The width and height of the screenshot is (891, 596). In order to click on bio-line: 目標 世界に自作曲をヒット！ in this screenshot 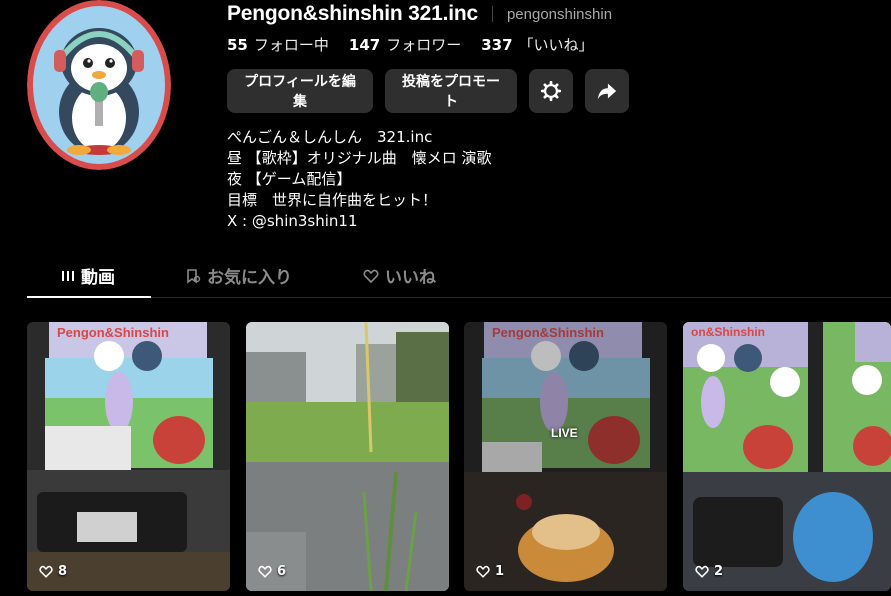, I will do `click(332, 200)`.